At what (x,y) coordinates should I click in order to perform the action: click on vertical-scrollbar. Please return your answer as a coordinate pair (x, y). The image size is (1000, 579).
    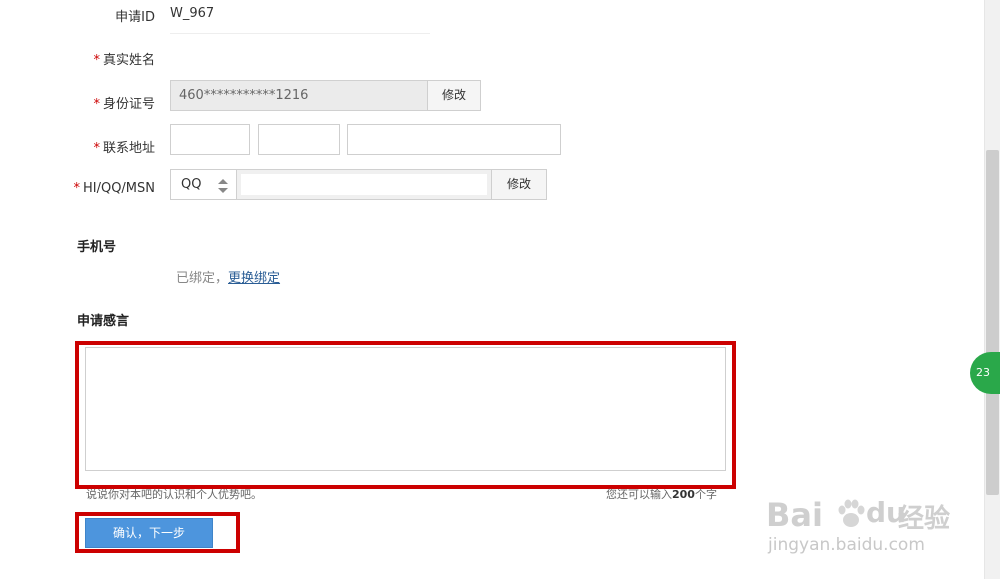
    Looking at the image, I should click on (992, 289).